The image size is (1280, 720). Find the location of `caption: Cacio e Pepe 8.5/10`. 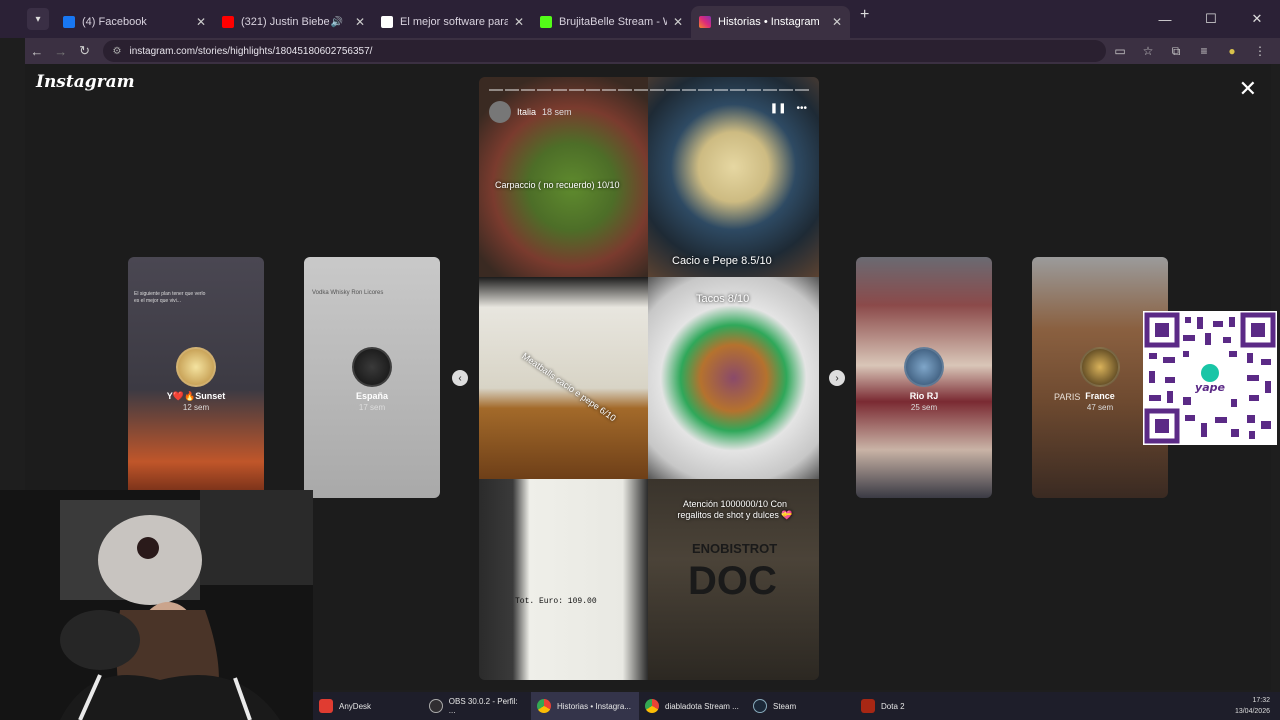

caption: Cacio e Pepe 8.5/10 is located at coordinates (722, 261).